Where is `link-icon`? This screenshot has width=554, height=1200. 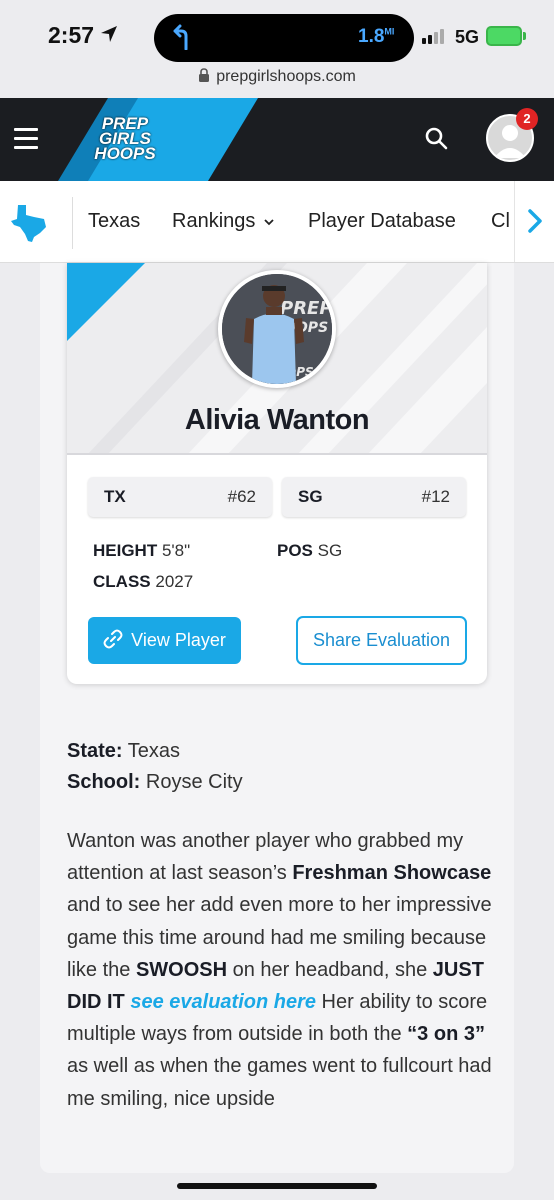 link-icon is located at coordinates (113, 639).